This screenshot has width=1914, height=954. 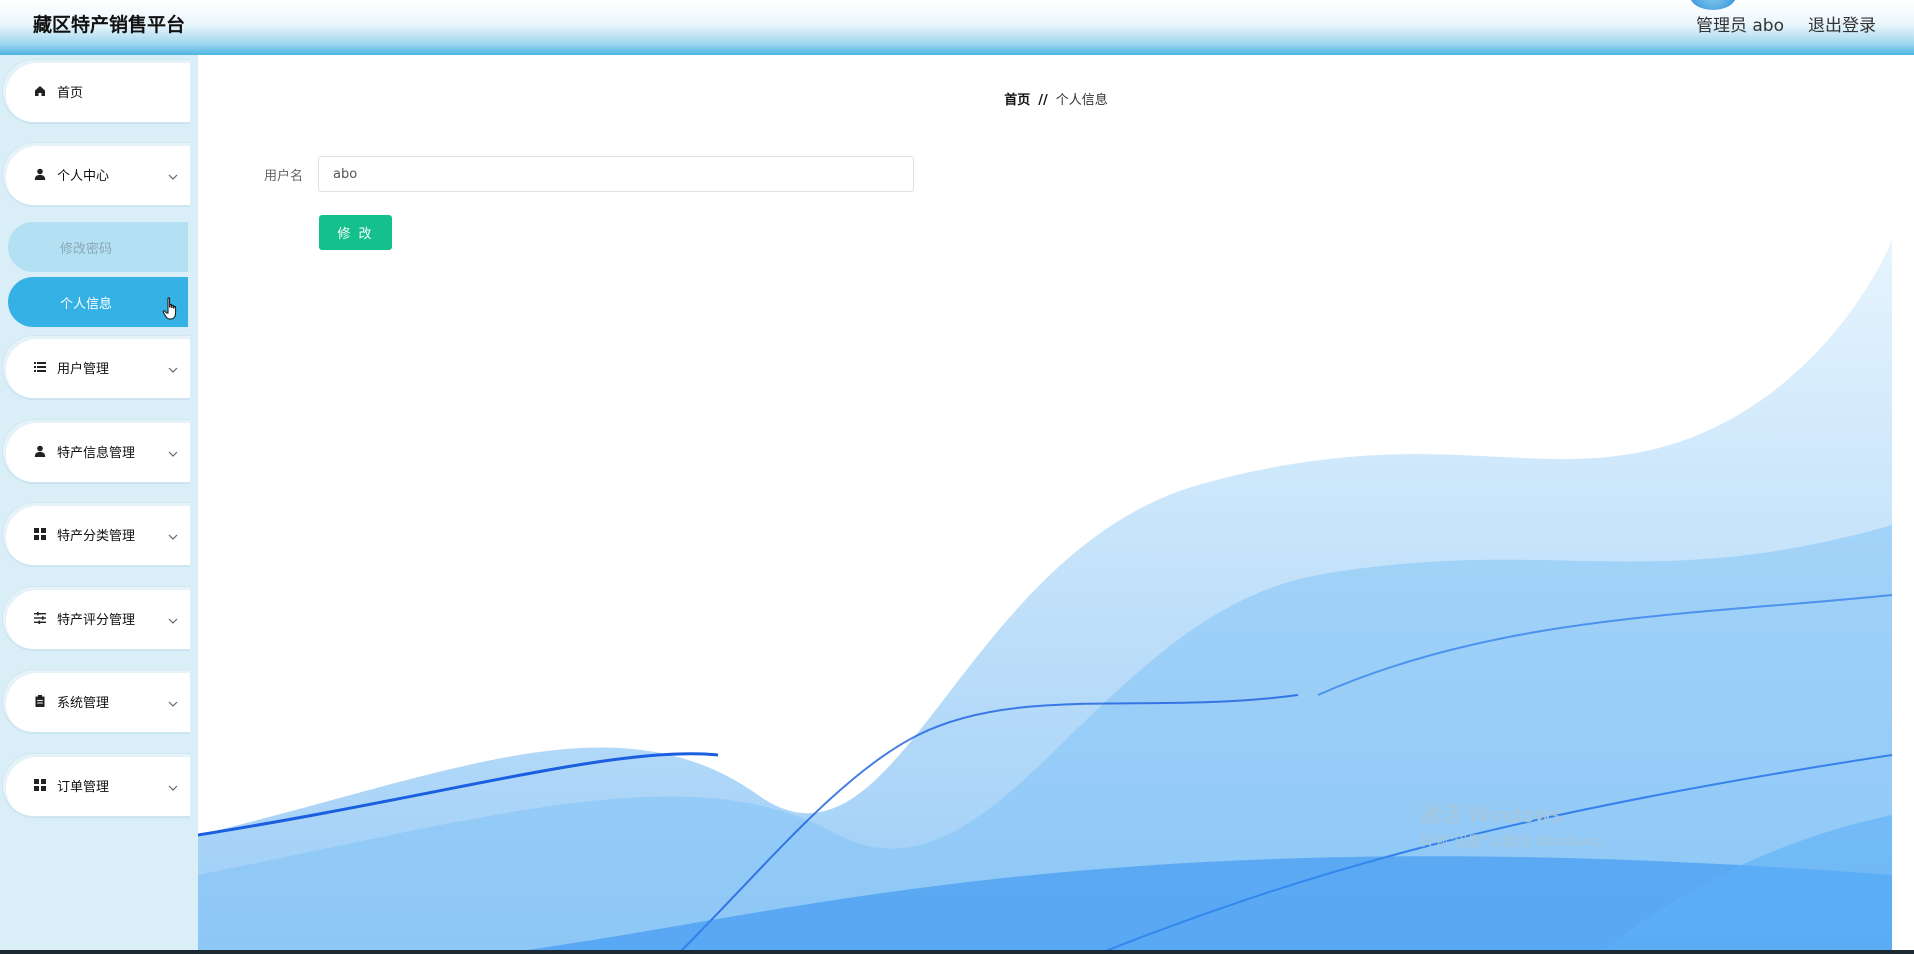 What do you see at coordinates (1081, 100) in the screenshot?
I see `breadcrumb-current: 个人信息` at bounding box center [1081, 100].